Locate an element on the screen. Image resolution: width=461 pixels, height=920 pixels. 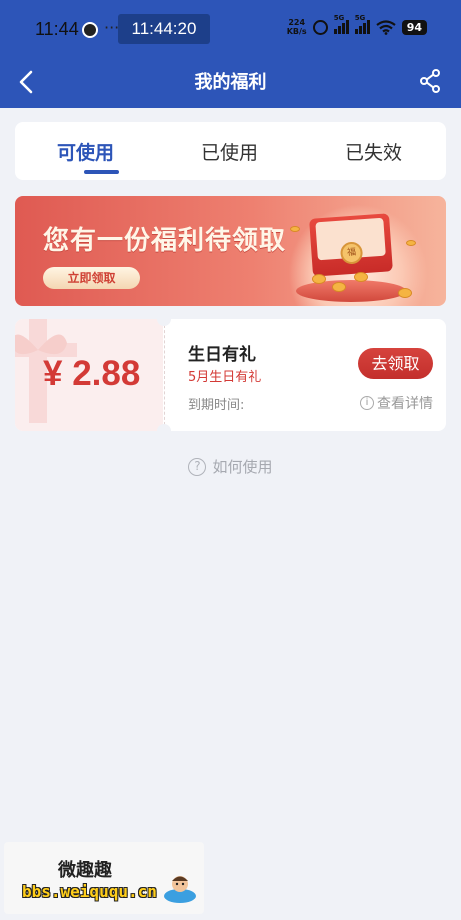
view-details-label: 查看详情 is located at coordinates (405, 404).